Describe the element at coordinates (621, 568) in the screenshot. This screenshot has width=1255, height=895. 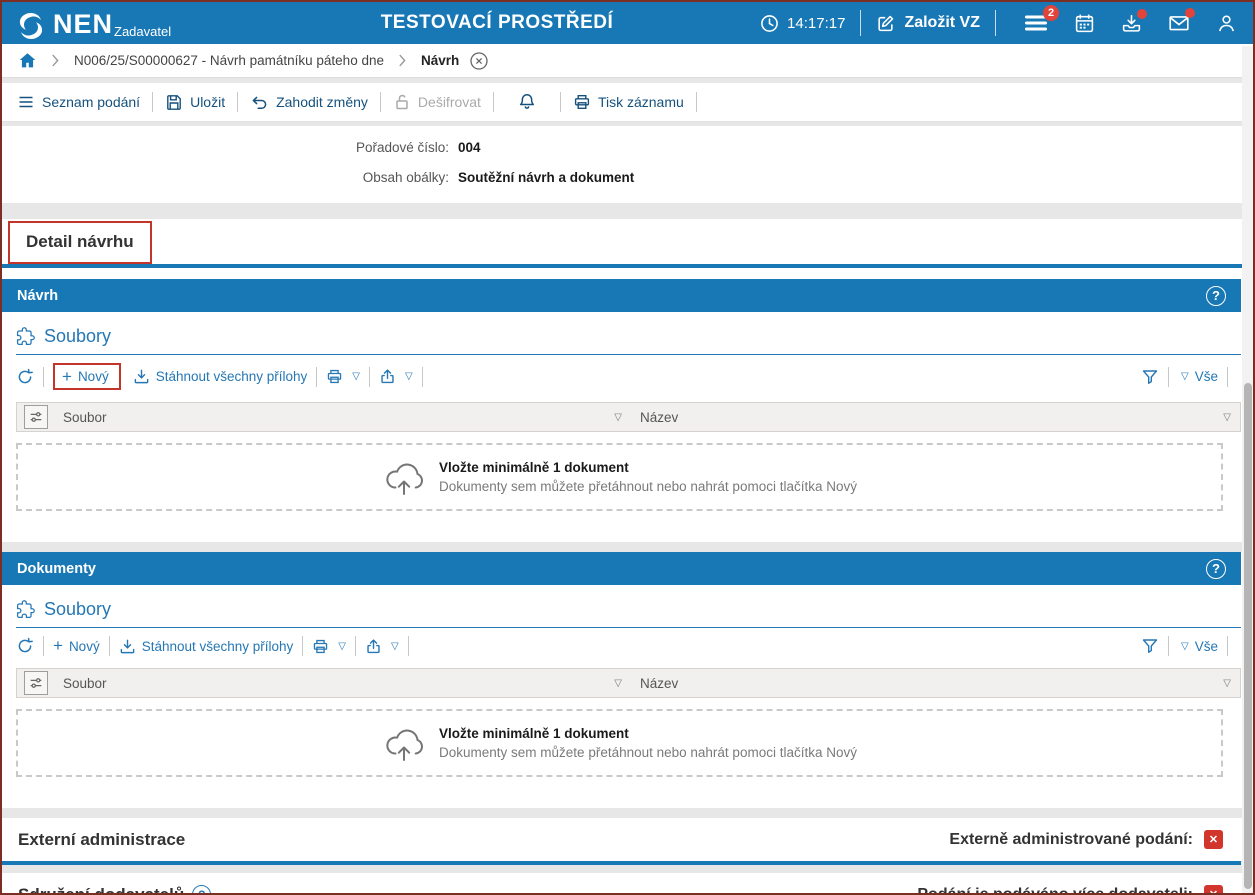
I see `section-header-dokumenty: Dokumenty ?` at that location.